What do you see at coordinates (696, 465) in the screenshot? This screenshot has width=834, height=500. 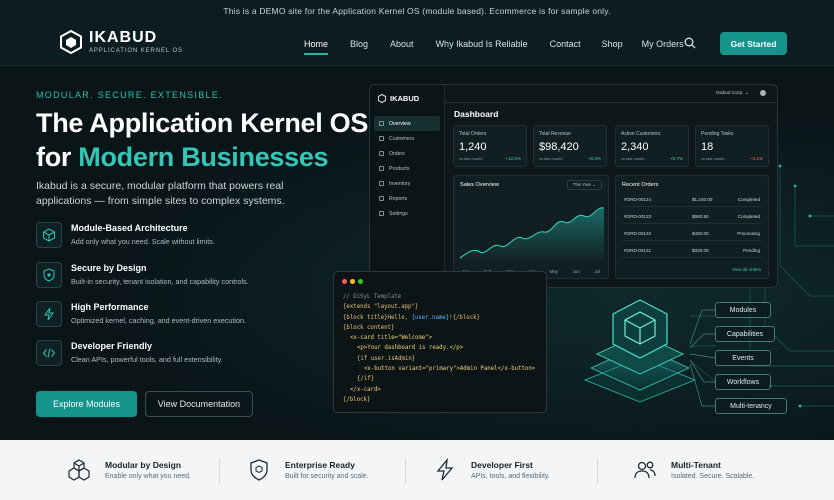 I see `highlight-title: Multi-Tenant` at bounding box center [696, 465].